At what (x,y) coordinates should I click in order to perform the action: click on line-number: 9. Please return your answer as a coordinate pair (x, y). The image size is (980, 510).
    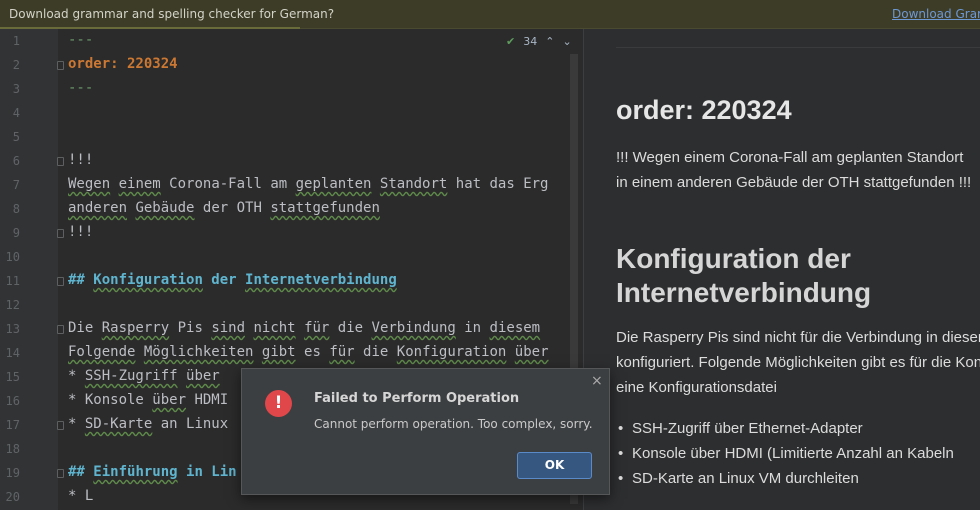
    Looking at the image, I should click on (16, 233).